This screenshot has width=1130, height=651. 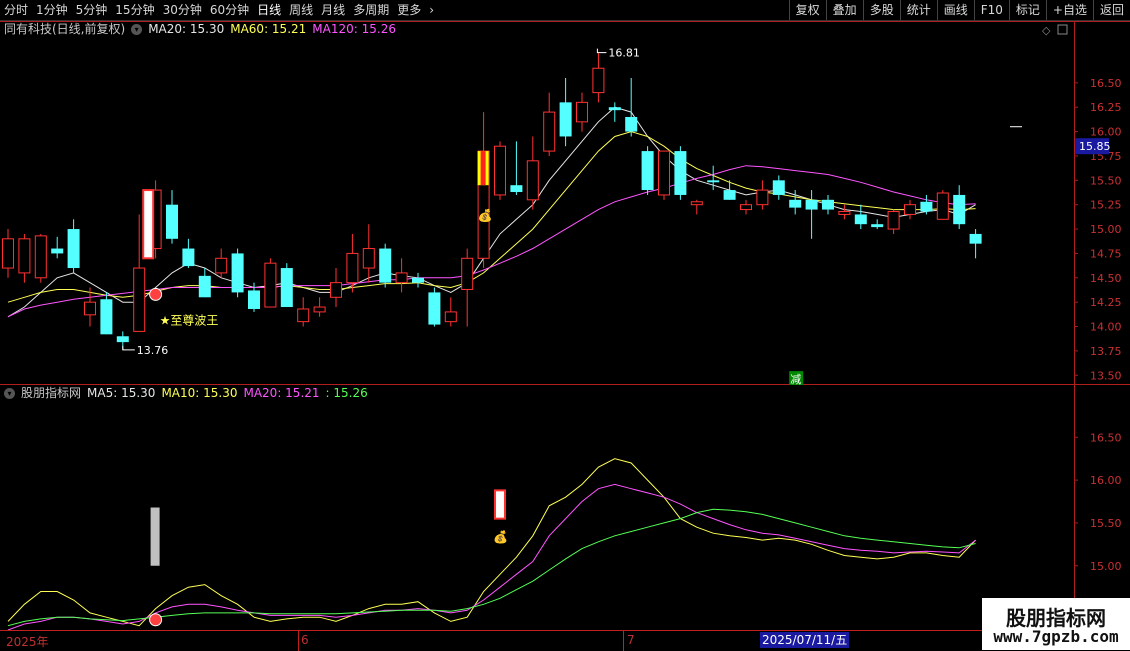 I want to click on ind-y-tick-label: 15.00, so click(x=1106, y=566).